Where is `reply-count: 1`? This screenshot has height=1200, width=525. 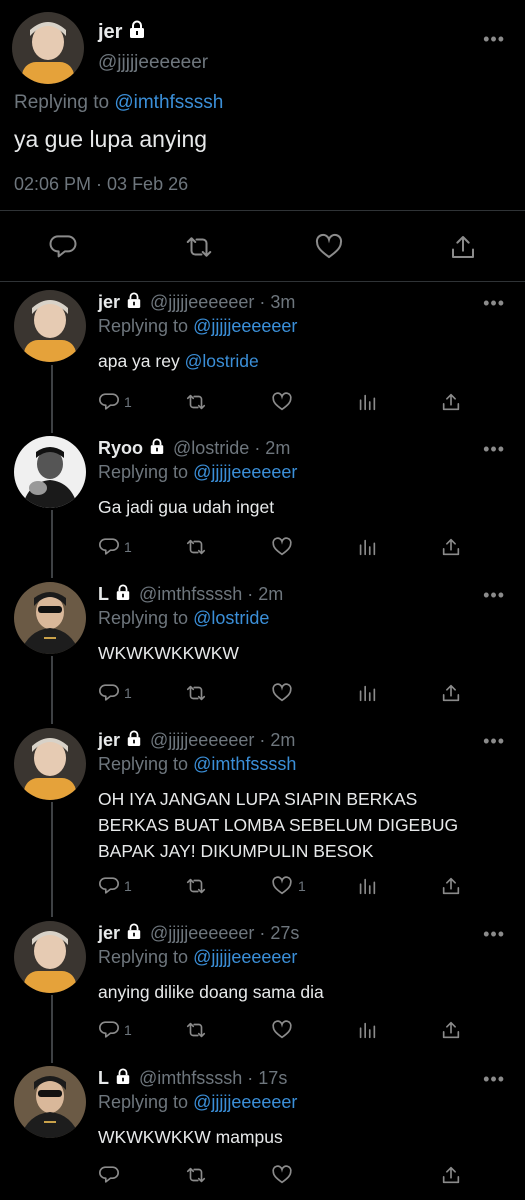 reply-count: 1 is located at coordinates (128, 402).